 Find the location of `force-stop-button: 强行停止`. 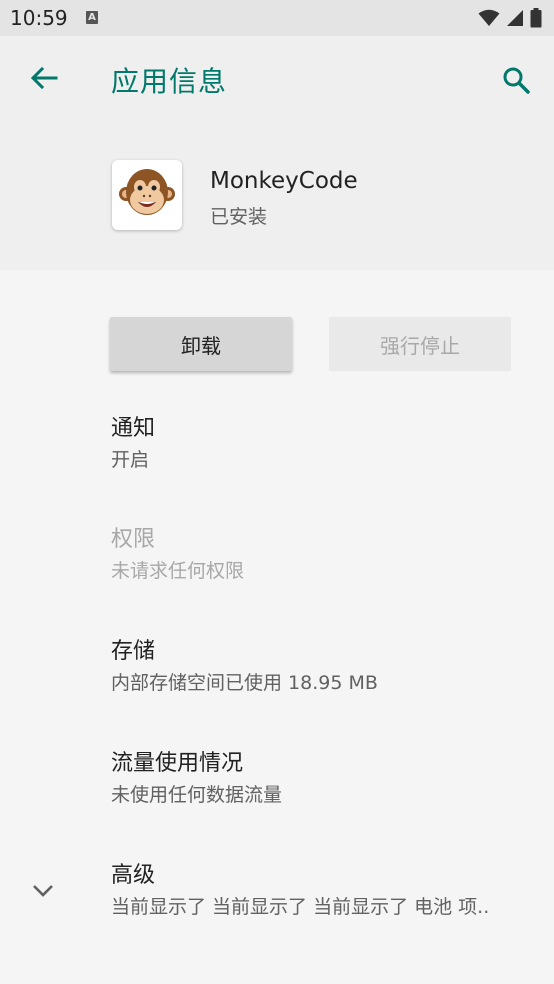

force-stop-button: 强行停止 is located at coordinates (420, 344).